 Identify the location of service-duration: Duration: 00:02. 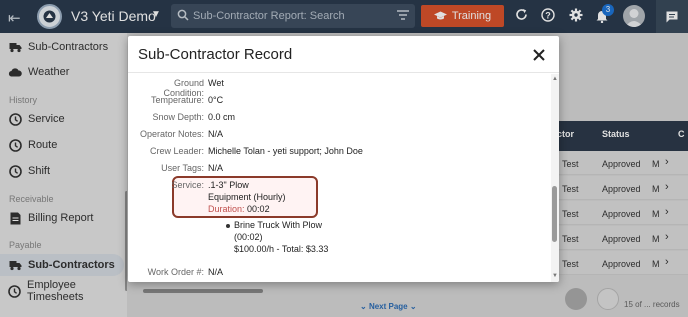
(239, 209).